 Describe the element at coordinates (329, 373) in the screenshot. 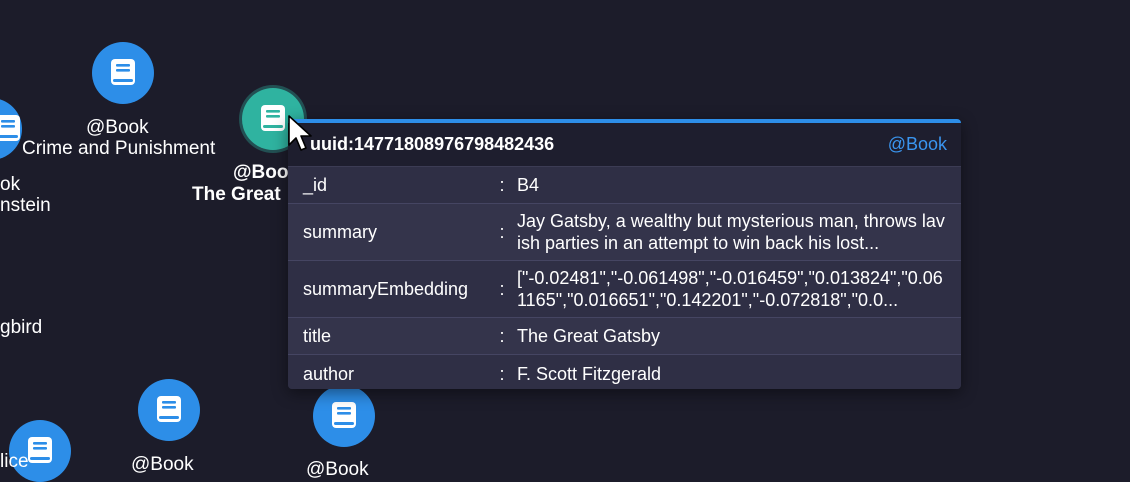

I see `property-key: author` at that location.